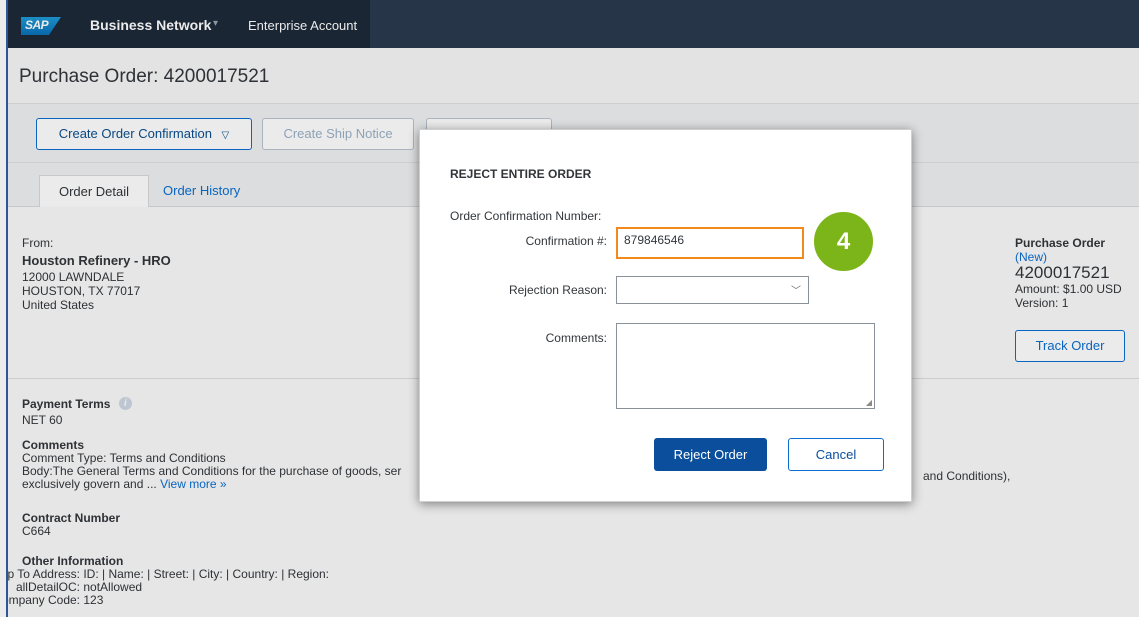 The image size is (1139, 617). Describe the element at coordinates (566, 241) in the screenshot. I see `confirmation-number-label: Confirmation #:` at that location.